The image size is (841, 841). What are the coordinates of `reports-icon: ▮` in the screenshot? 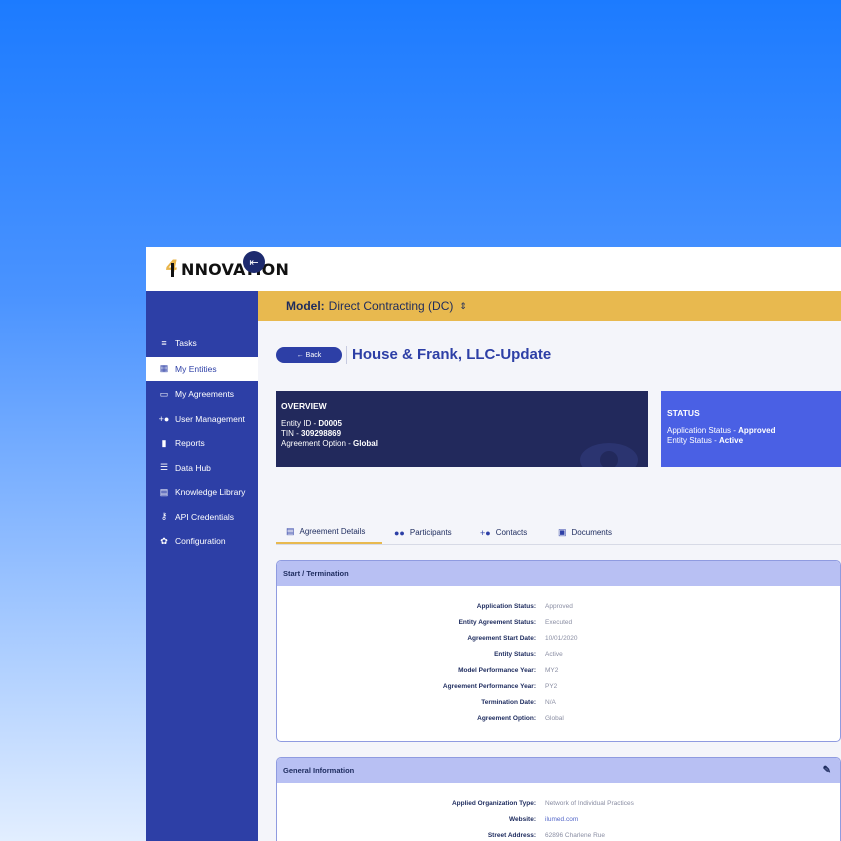 It's located at (164, 442).